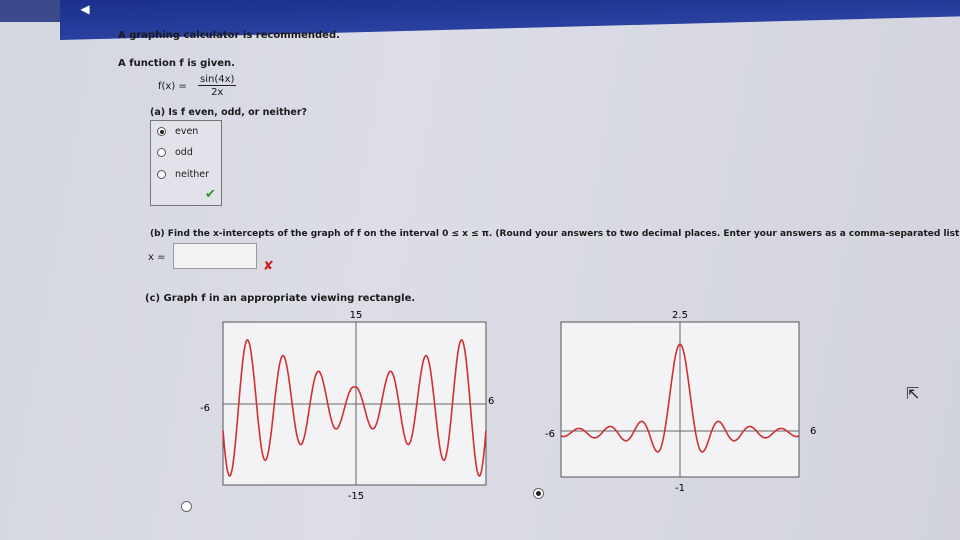 The image size is (960, 540). What do you see at coordinates (356, 315) in the screenshot?
I see `graph-left-top-label: 15` at bounding box center [356, 315].